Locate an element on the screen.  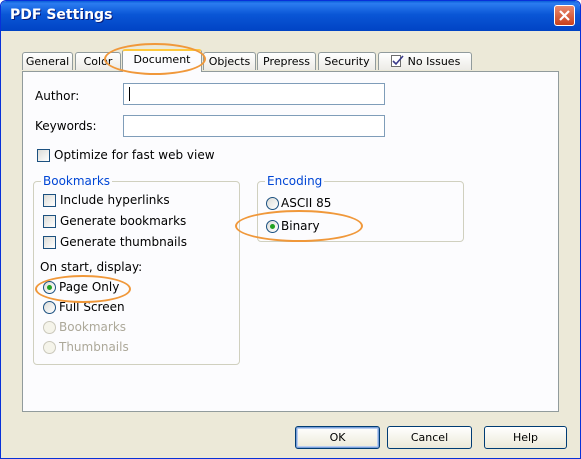
check-document-icon is located at coordinates (397, 61).